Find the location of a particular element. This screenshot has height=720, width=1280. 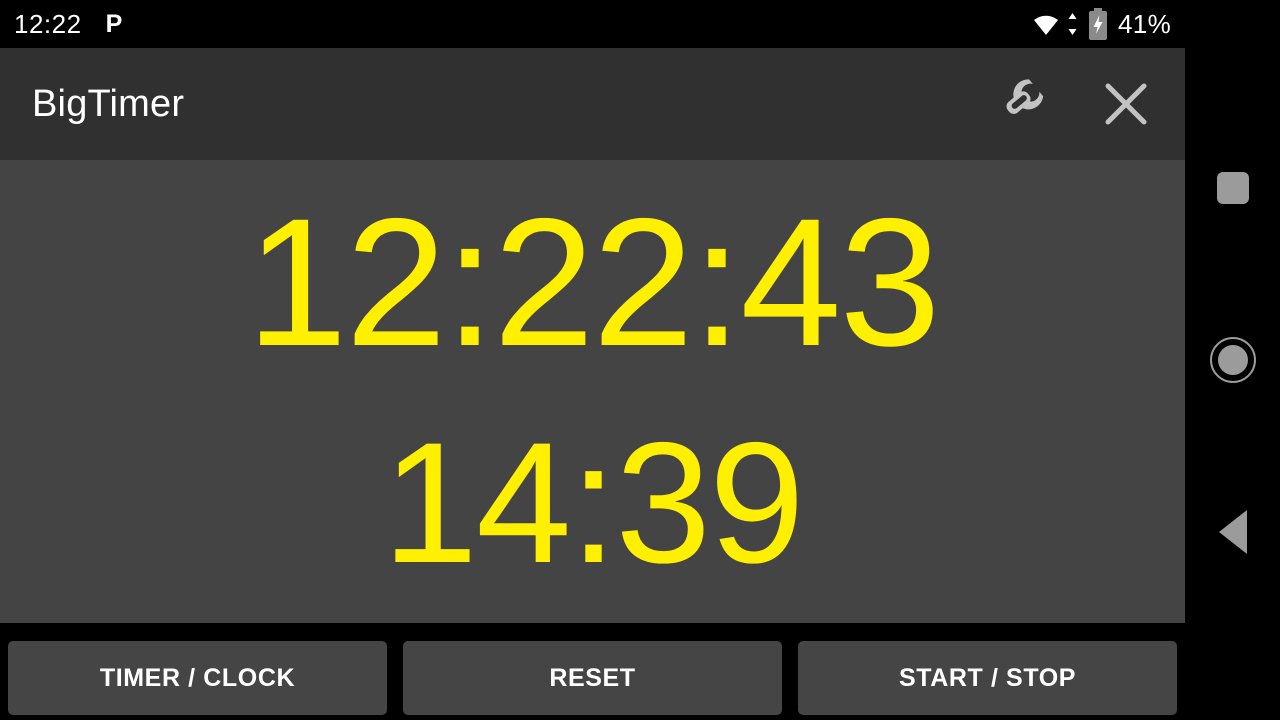

home-ring-glyph is located at coordinates (1232, 360).